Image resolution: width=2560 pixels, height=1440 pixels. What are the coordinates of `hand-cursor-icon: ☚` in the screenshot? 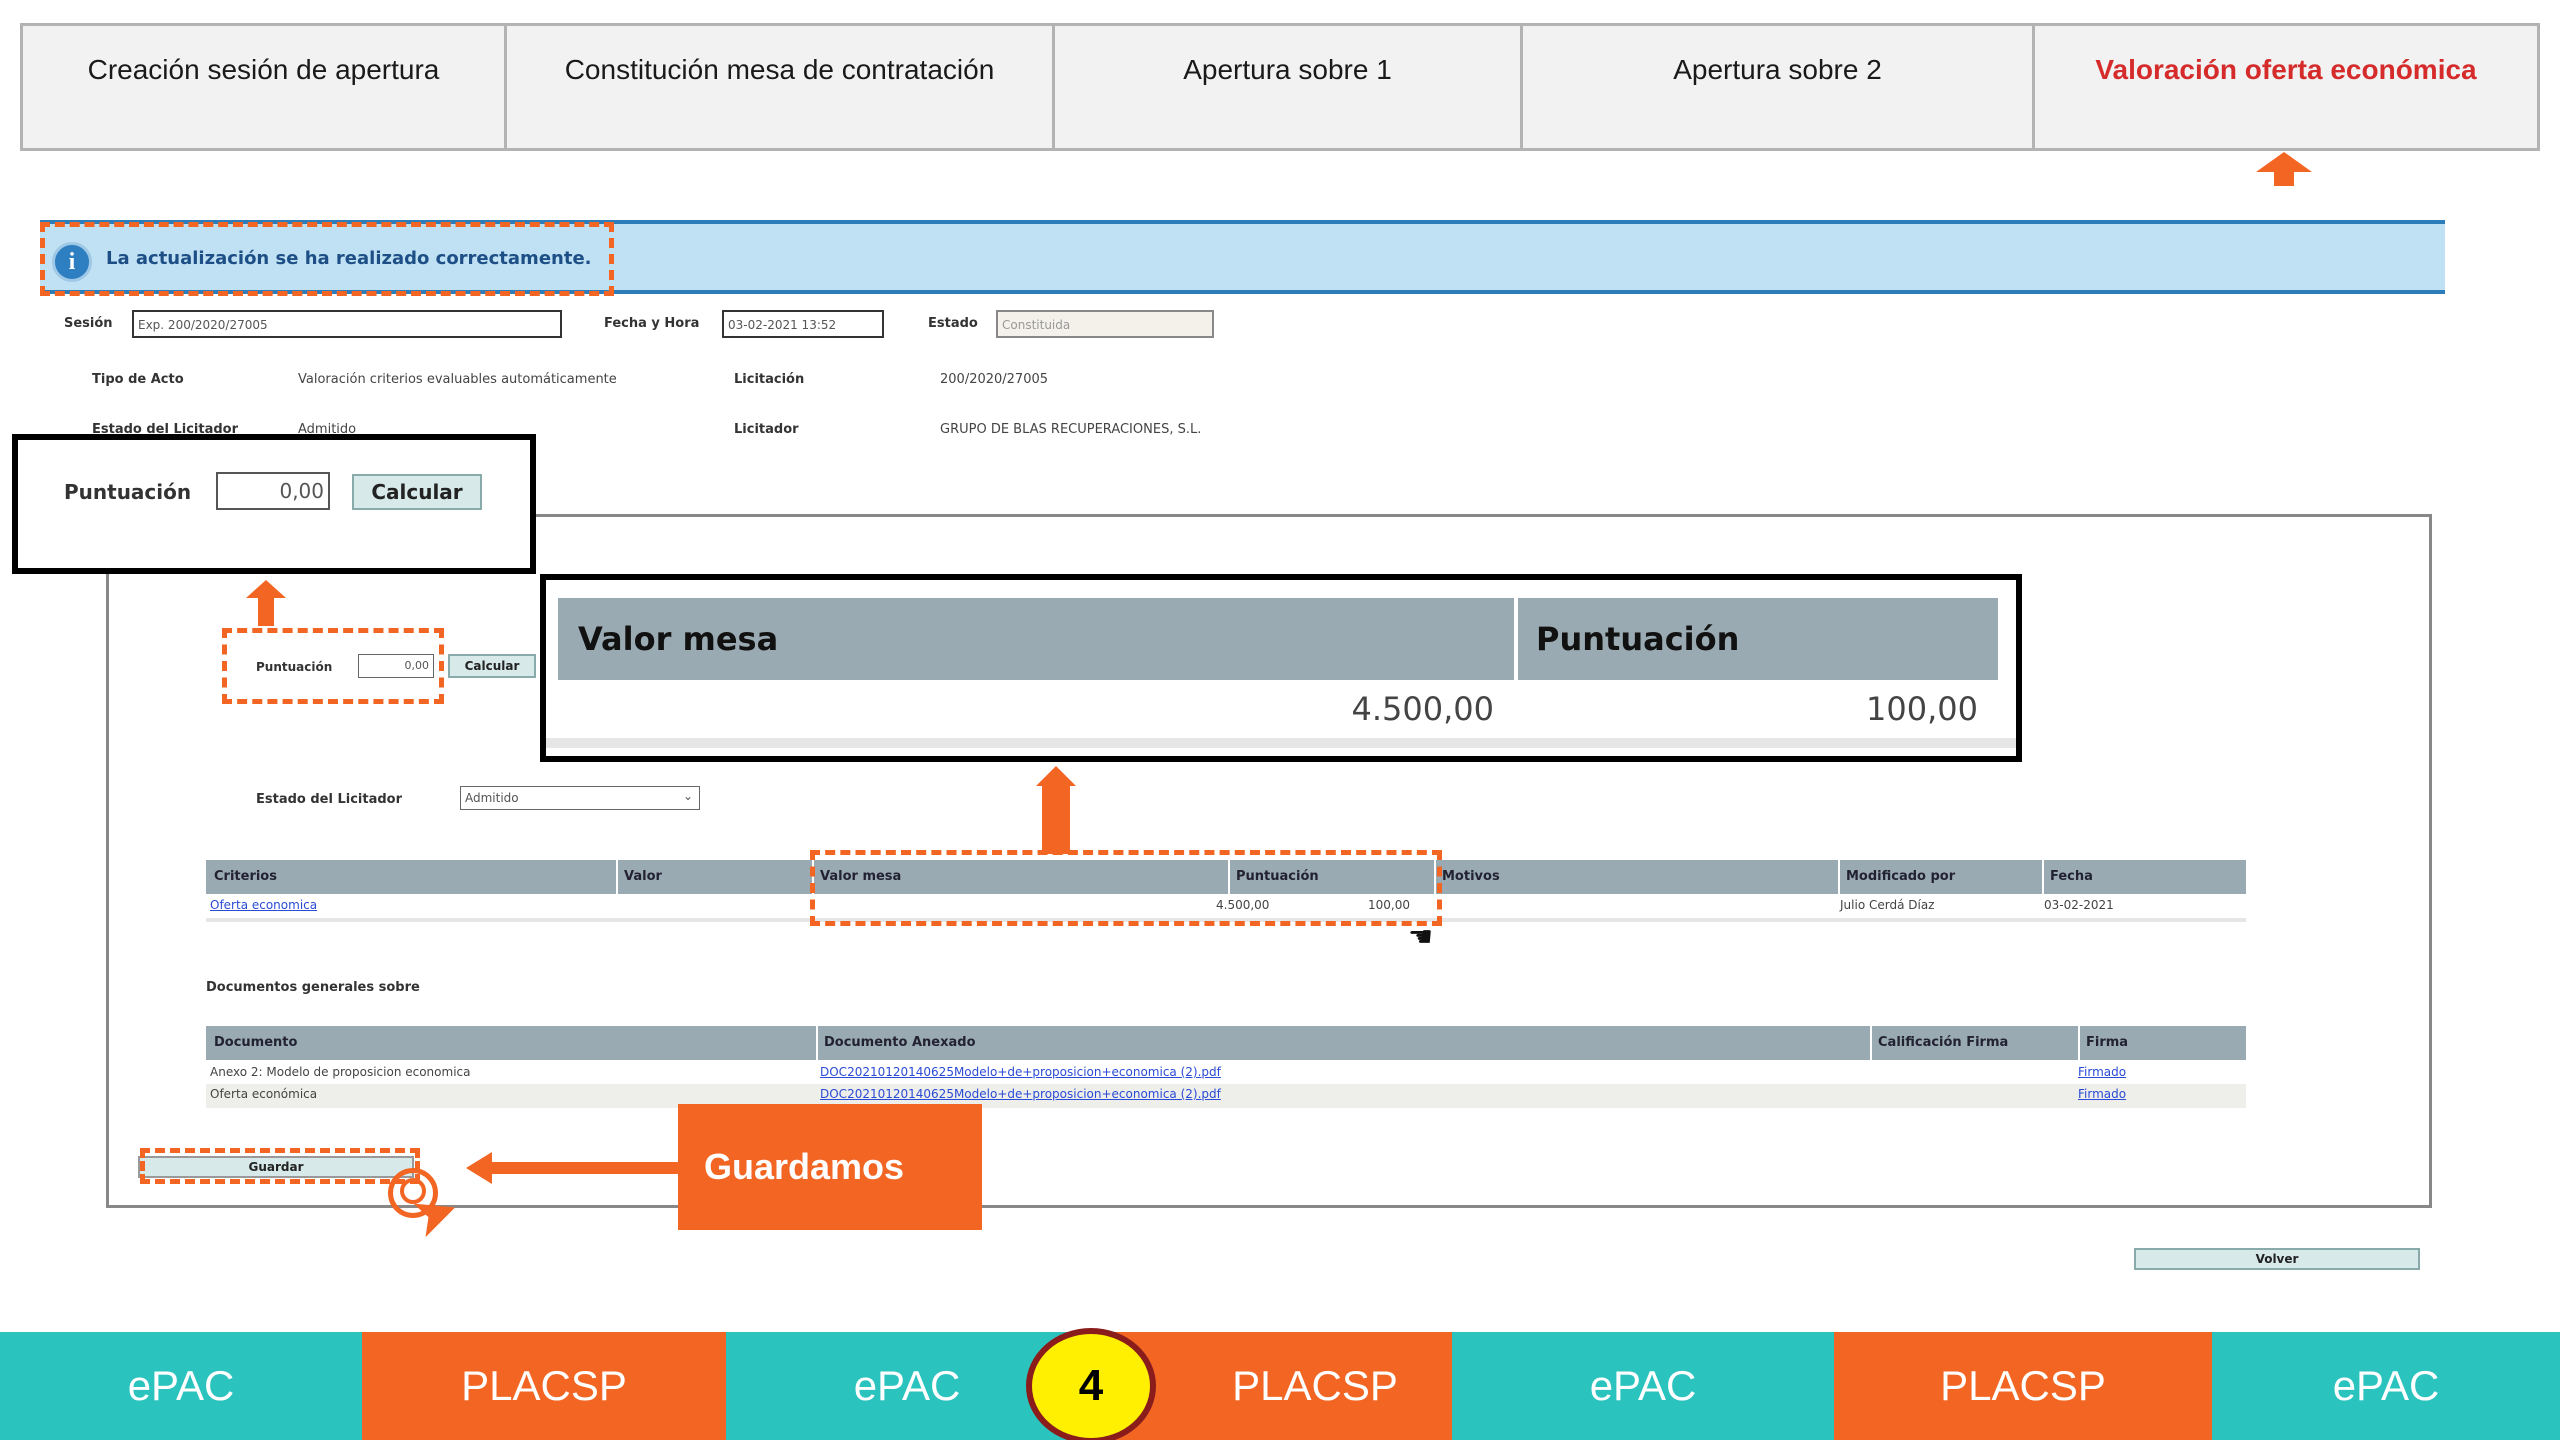 It's located at (1421, 936).